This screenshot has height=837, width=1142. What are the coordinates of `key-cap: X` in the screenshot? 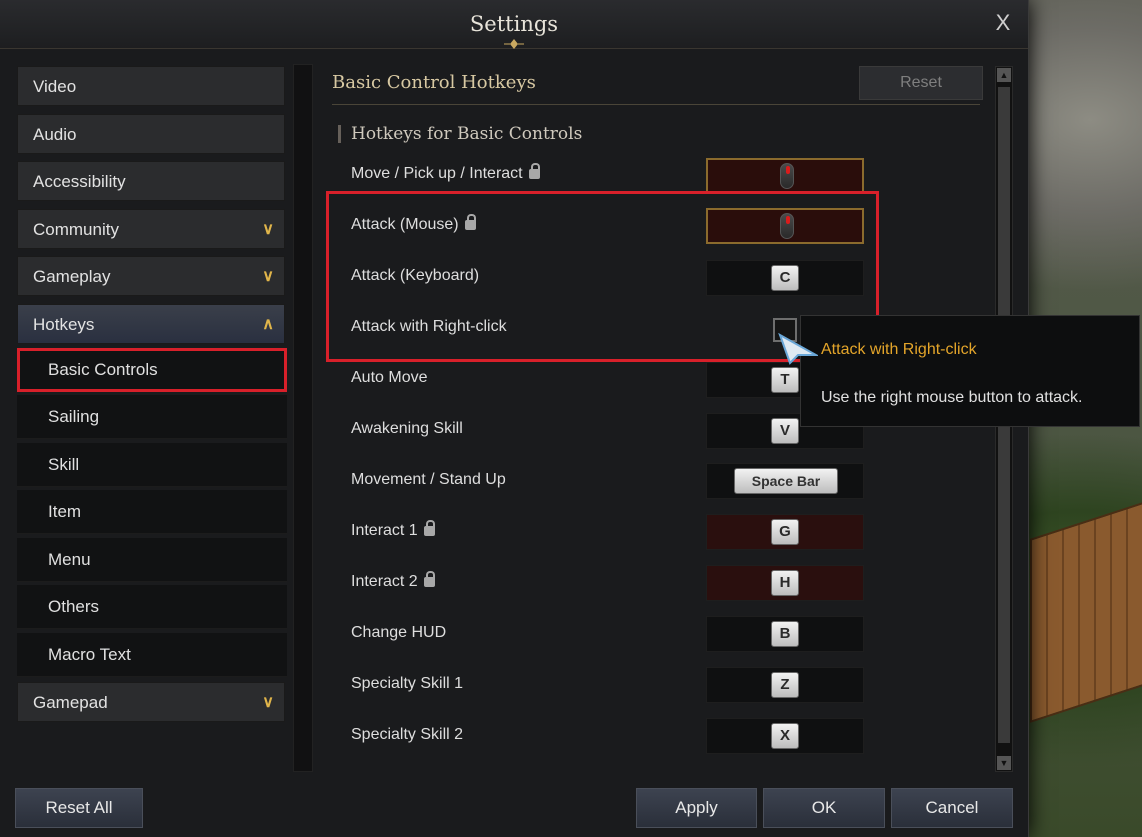 It's located at (785, 736).